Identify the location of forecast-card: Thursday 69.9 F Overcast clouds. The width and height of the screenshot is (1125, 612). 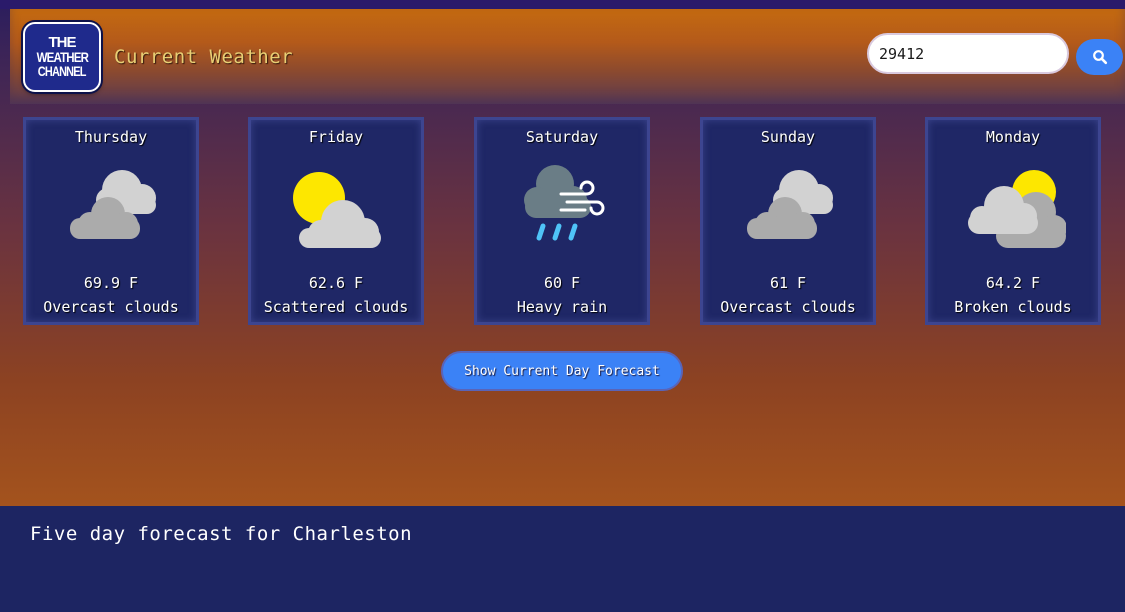
(111, 221).